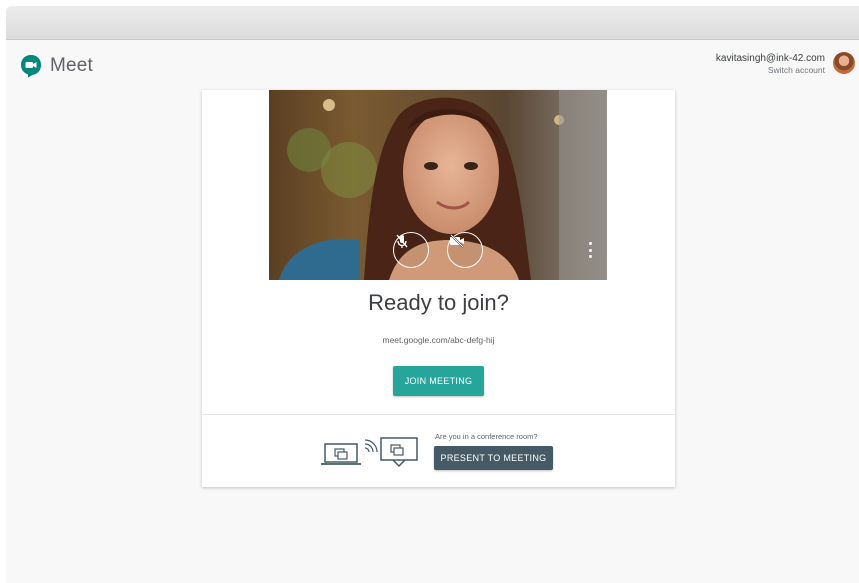  I want to click on mic-off-icon, so click(402, 241).